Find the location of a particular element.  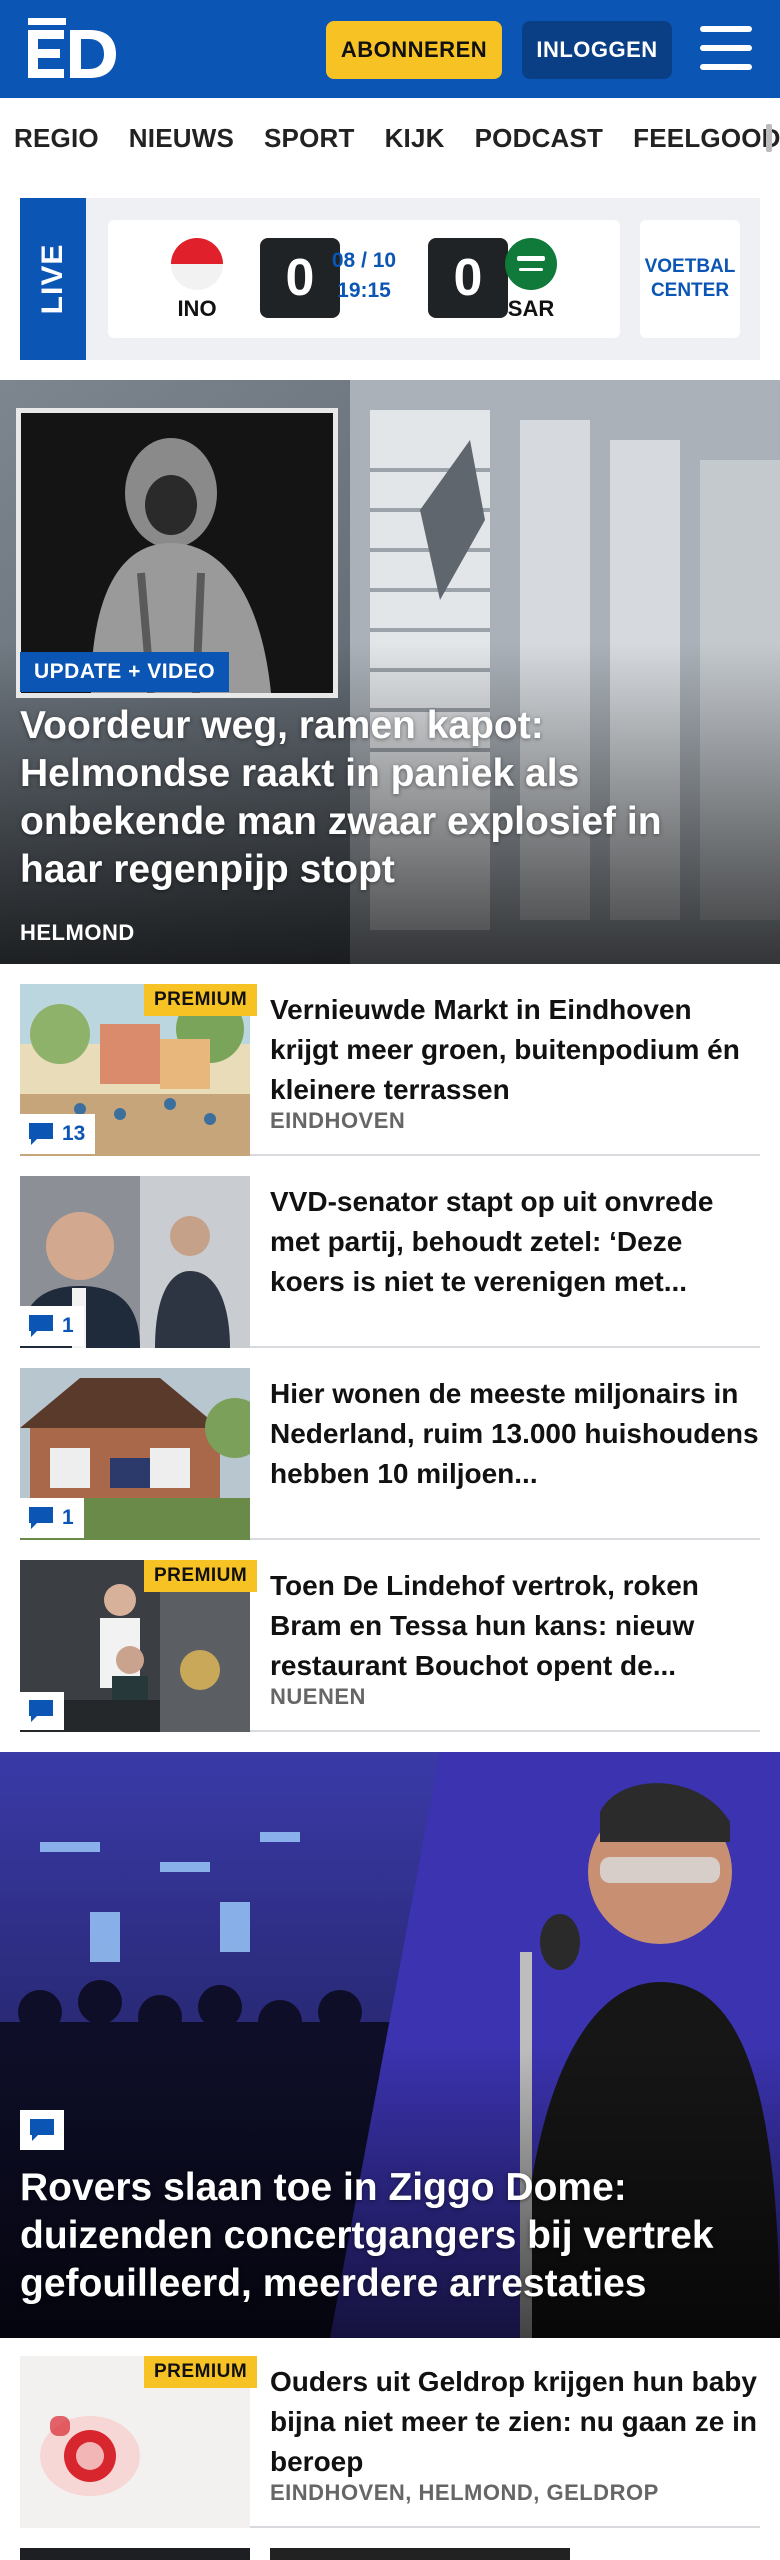

comment-count: 13 is located at coordinates (58, 1134).